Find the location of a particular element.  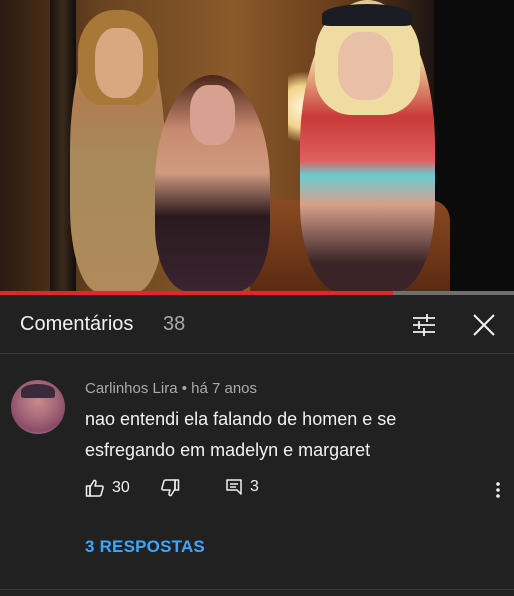

more-options-icon is located at coordinates (498, 490).